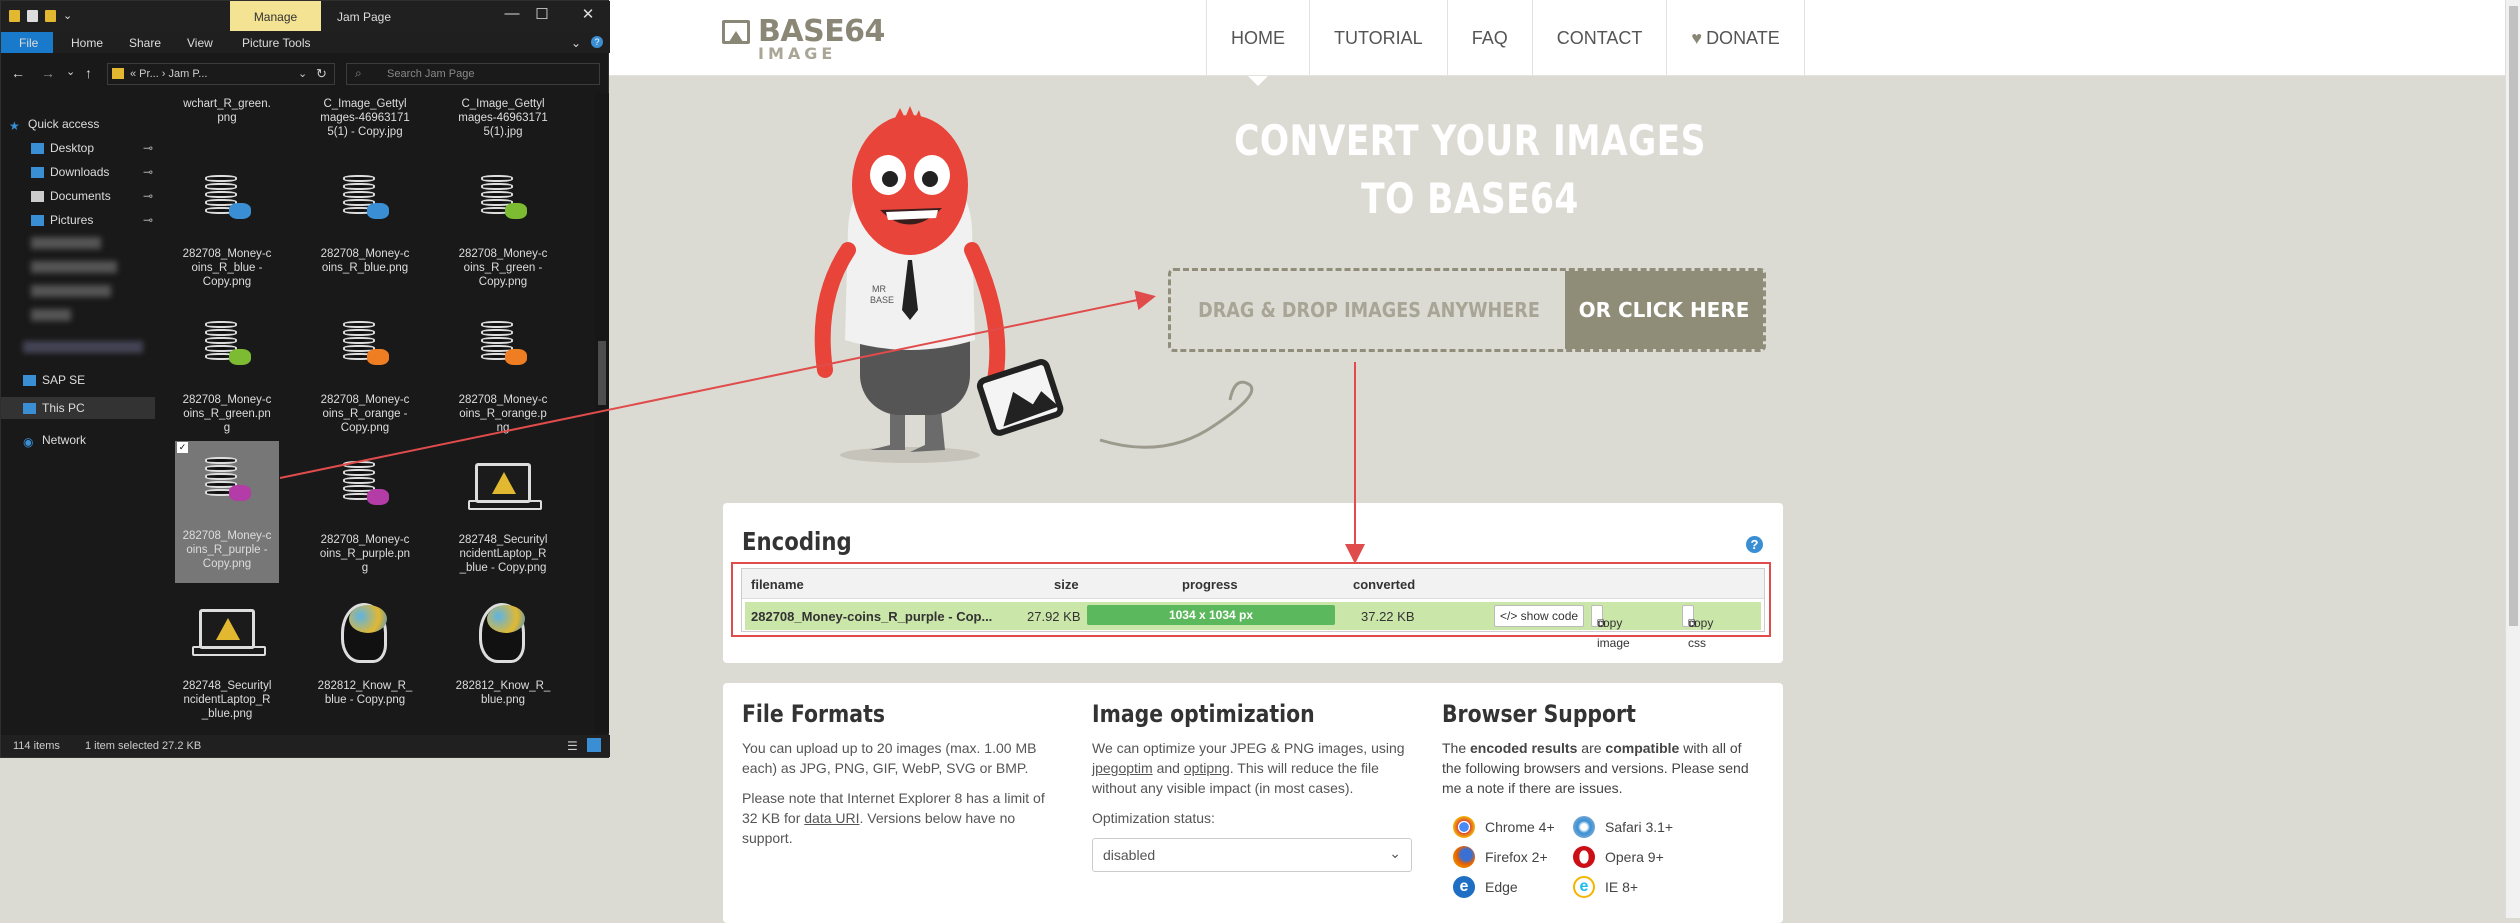  What do you see at coordinates (70, 71) in the screenshot?
I see `recent-chevron-icon: ⌄` at bounding box center [70, 71].